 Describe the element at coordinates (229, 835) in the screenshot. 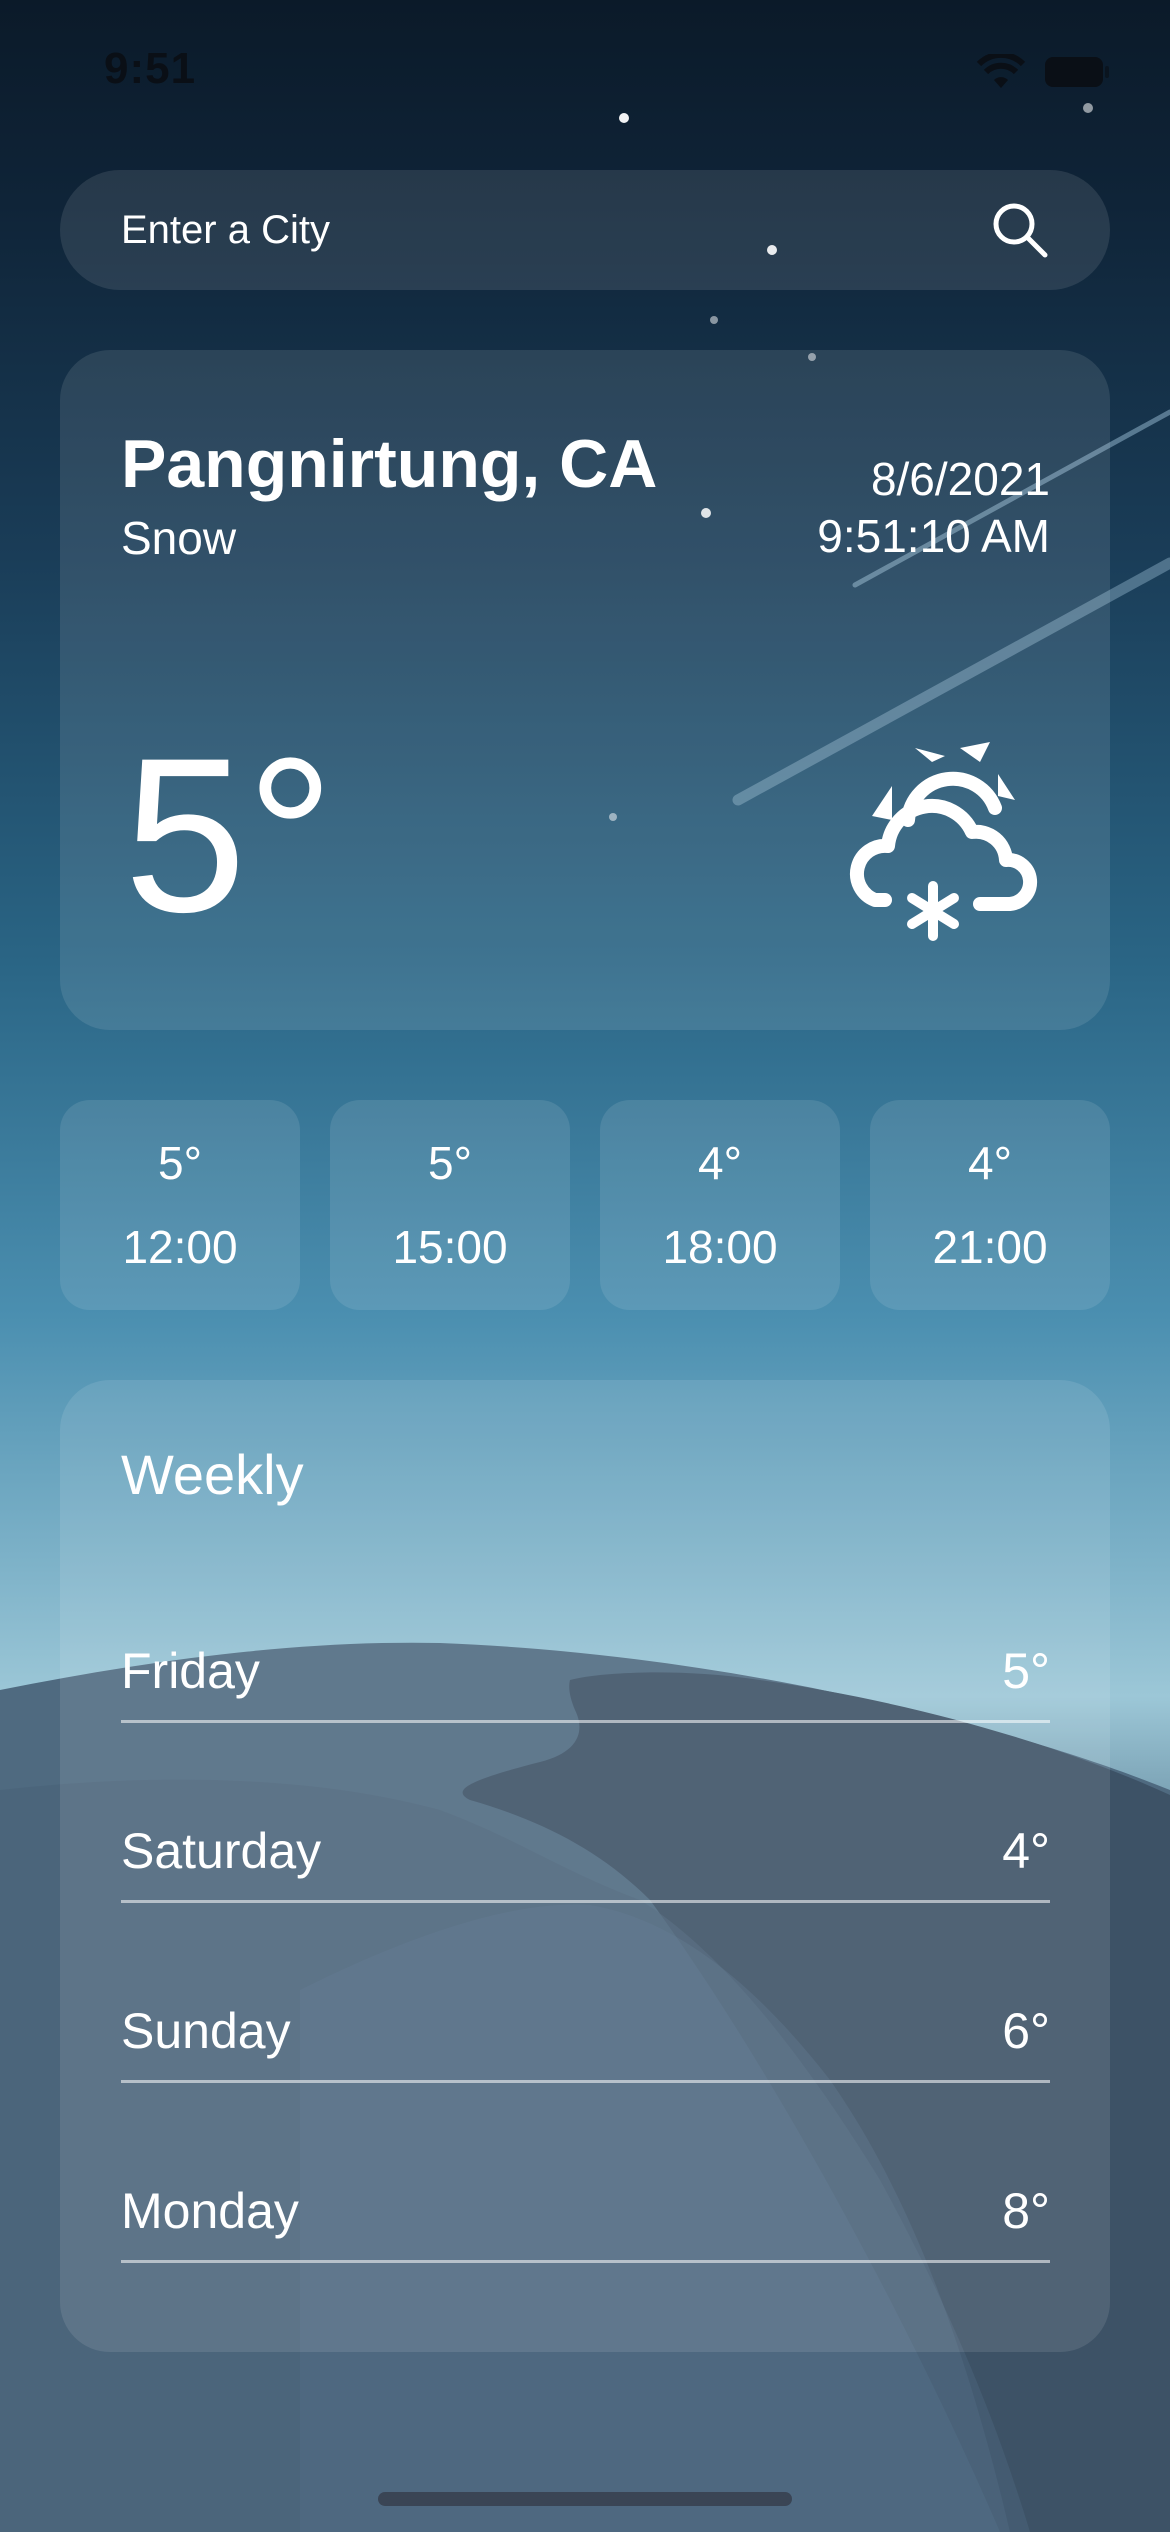

I see `current-temperature: 5°` at that location.